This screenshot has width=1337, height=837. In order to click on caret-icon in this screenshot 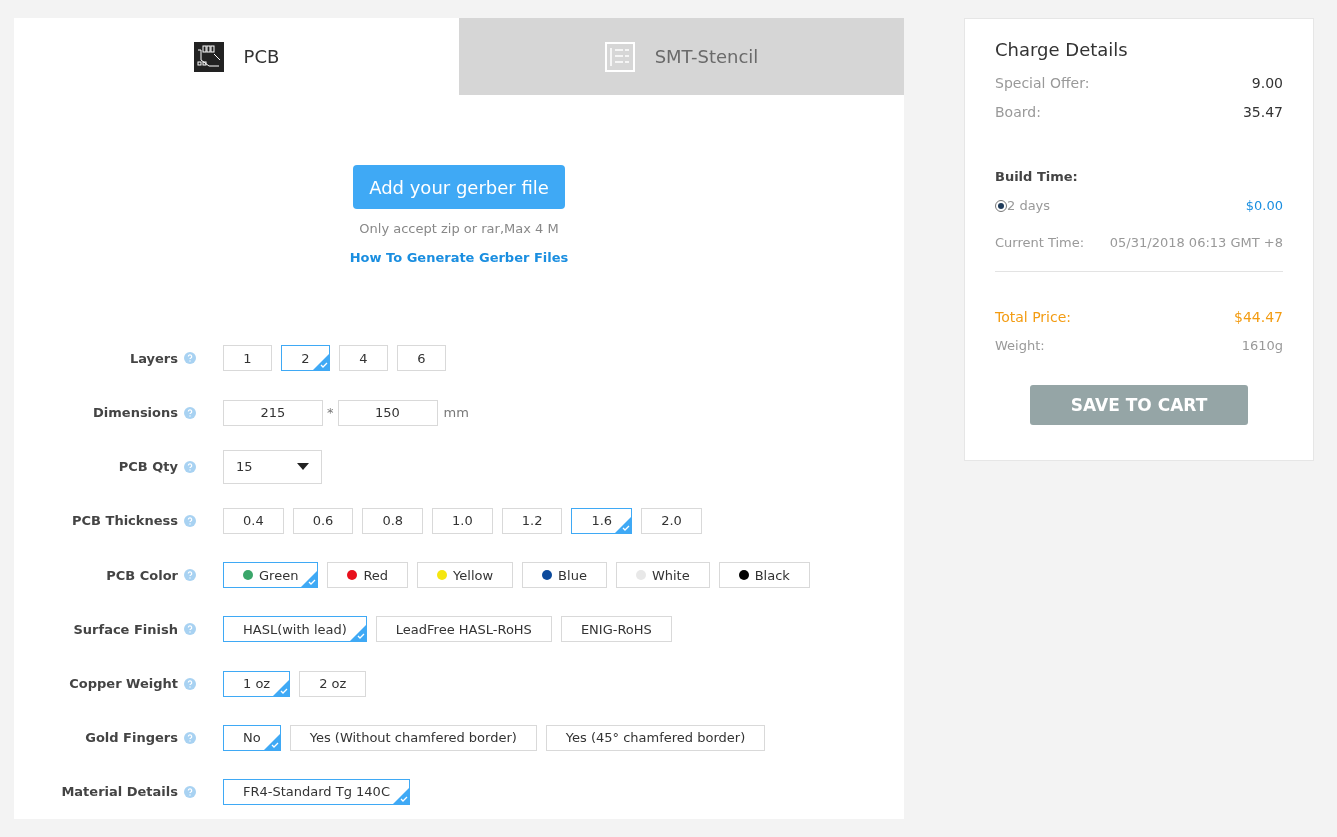, I will do `click(303, 467)`.